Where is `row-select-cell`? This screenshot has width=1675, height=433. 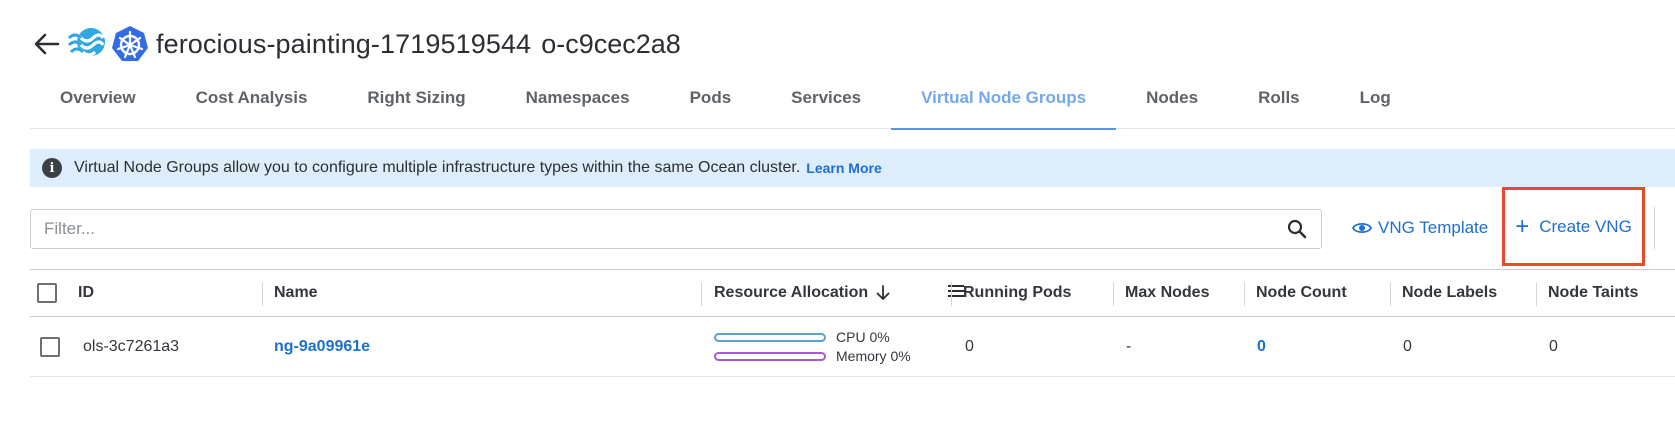 row-select-cell is located at coordinates (50, 346).